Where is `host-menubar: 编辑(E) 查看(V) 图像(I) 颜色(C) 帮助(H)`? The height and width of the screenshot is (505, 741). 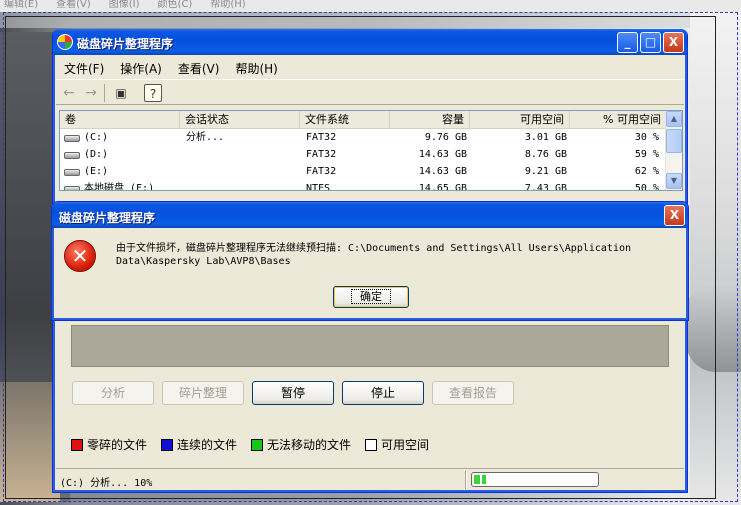
host-menubar: 编辑(E) 查看(V) 图像(I) 颜色(C) 帮助(H) is located at coordinates (370, 6).